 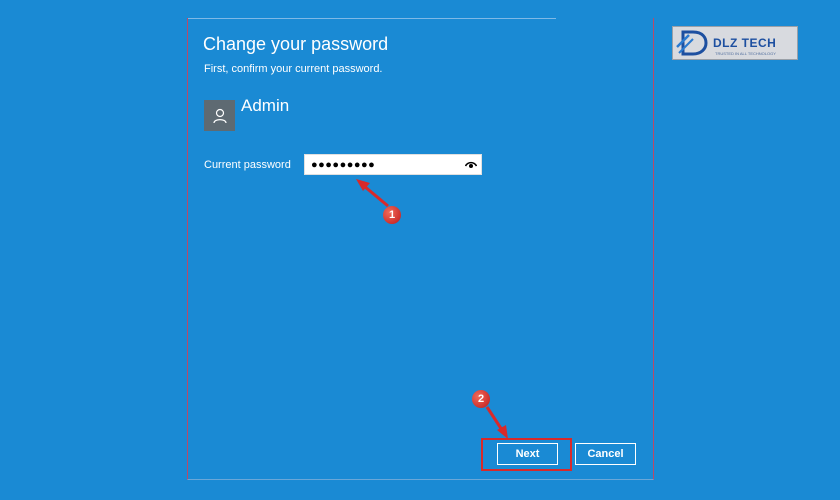 I want to click on step-marker-1: 1, so click(x=392, y=215).